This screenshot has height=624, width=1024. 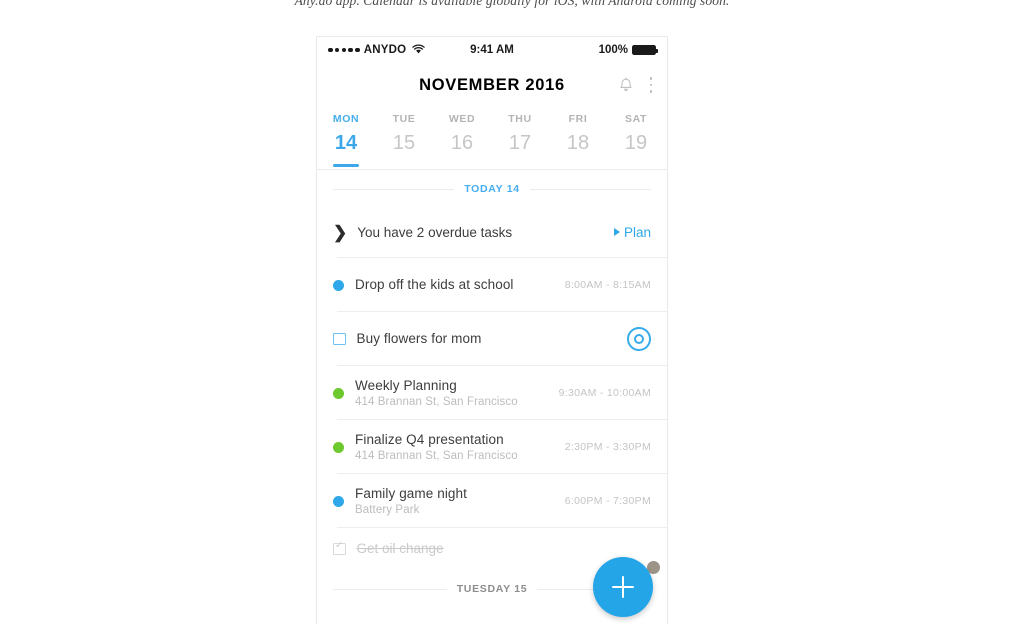 I want to click on app-navbar: NOVEMBER 2016, so click(x=492, y=85).